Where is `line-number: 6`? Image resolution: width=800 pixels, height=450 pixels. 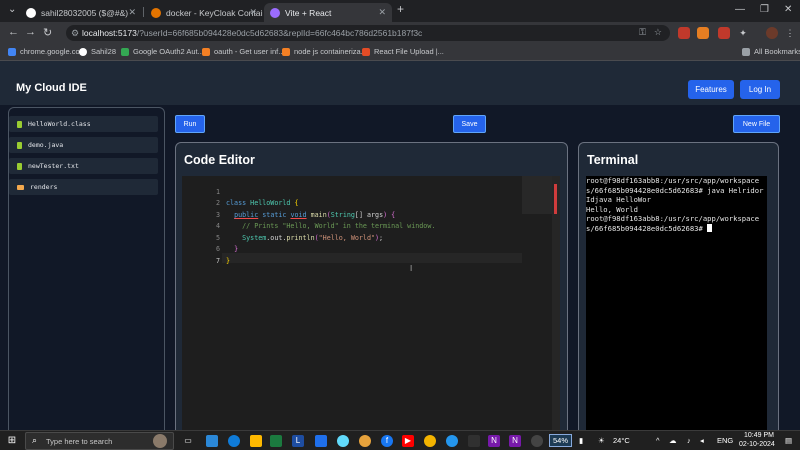 line-number: 6 is located at coordinates (217, 249).